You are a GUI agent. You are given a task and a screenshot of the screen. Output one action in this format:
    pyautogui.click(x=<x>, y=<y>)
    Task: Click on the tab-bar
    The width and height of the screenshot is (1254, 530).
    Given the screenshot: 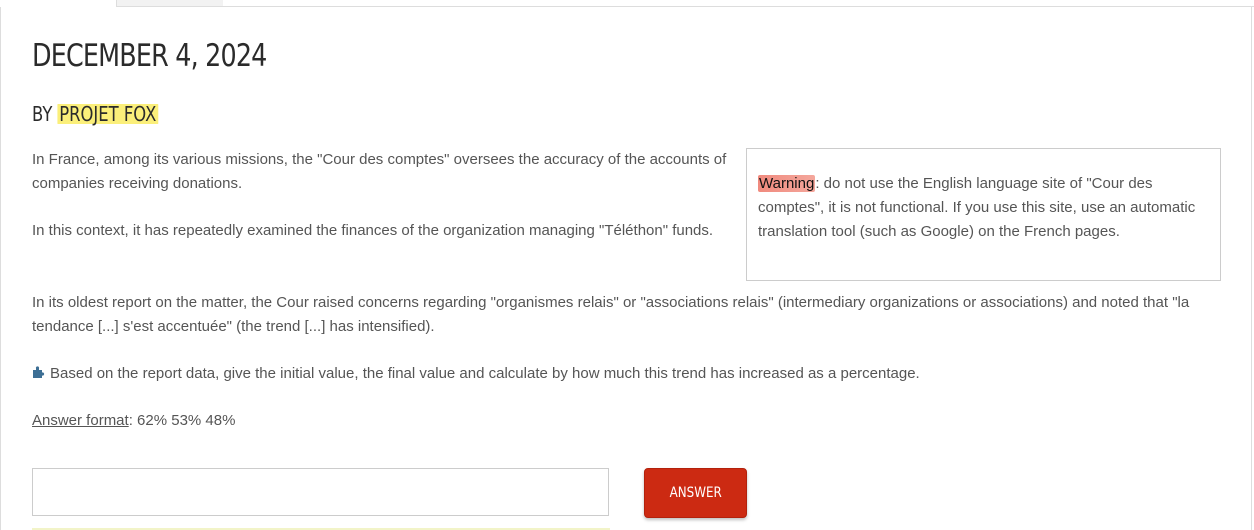 What is the action you would take?
    pyautogui.click(x=627, y=3)
    